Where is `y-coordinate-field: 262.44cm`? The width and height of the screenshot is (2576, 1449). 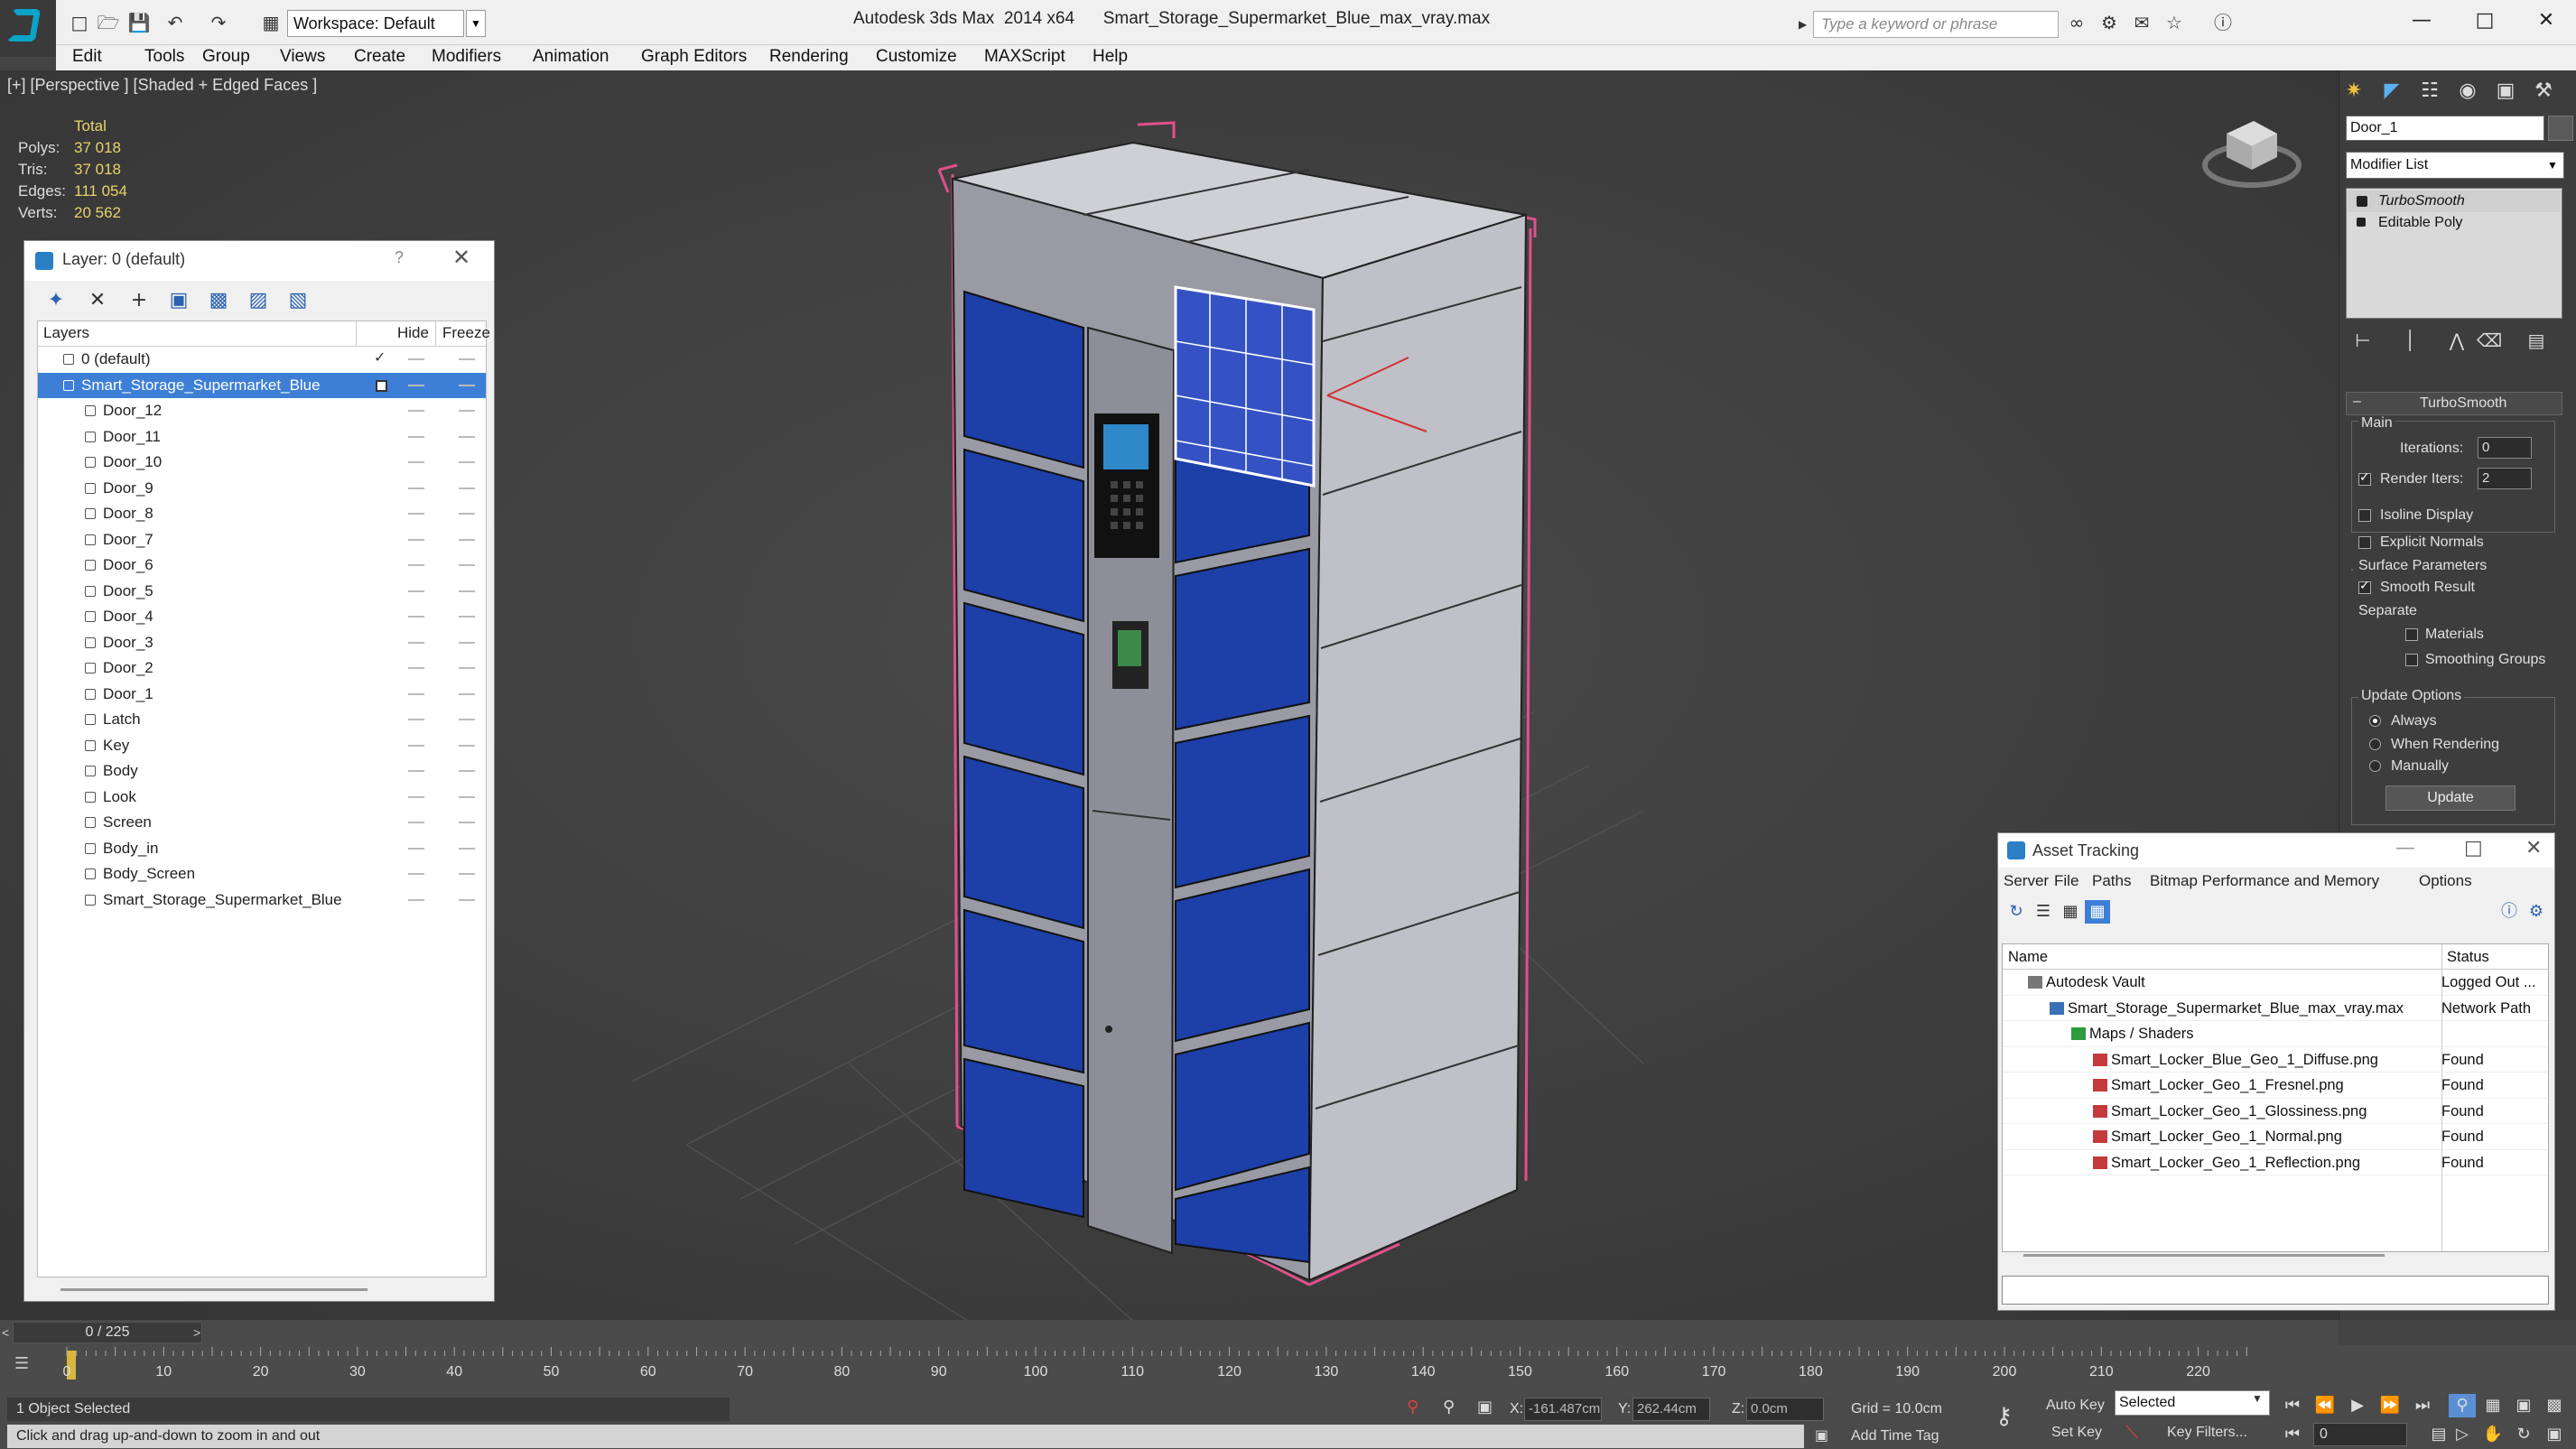 y-coordinate-field: 262.44cm is located at coordinates (1671, 1409).